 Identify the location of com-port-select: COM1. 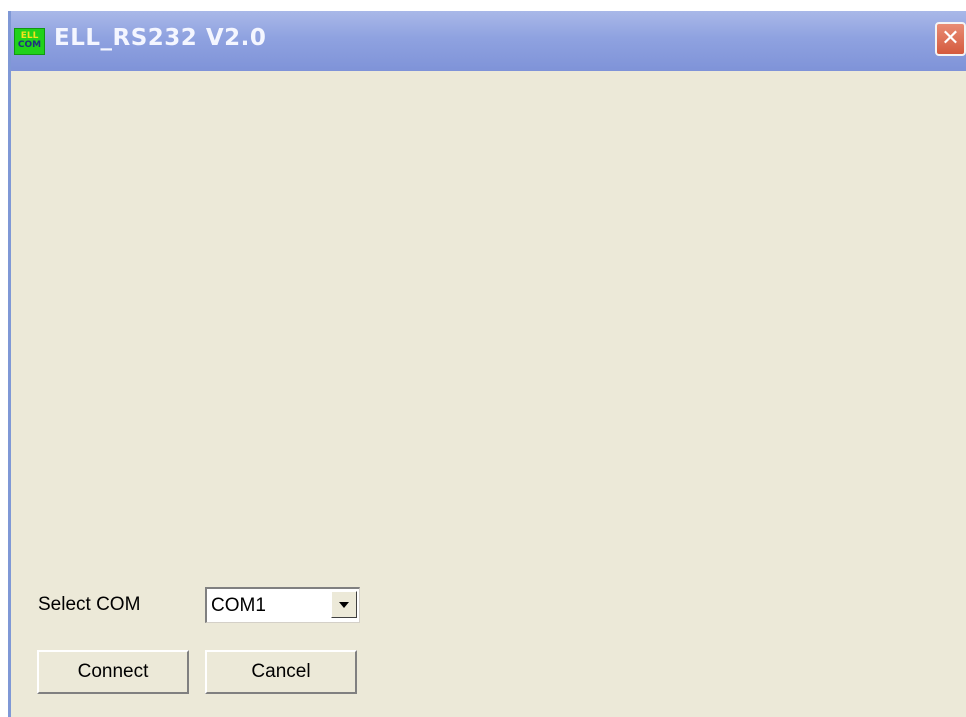
(282, 605).